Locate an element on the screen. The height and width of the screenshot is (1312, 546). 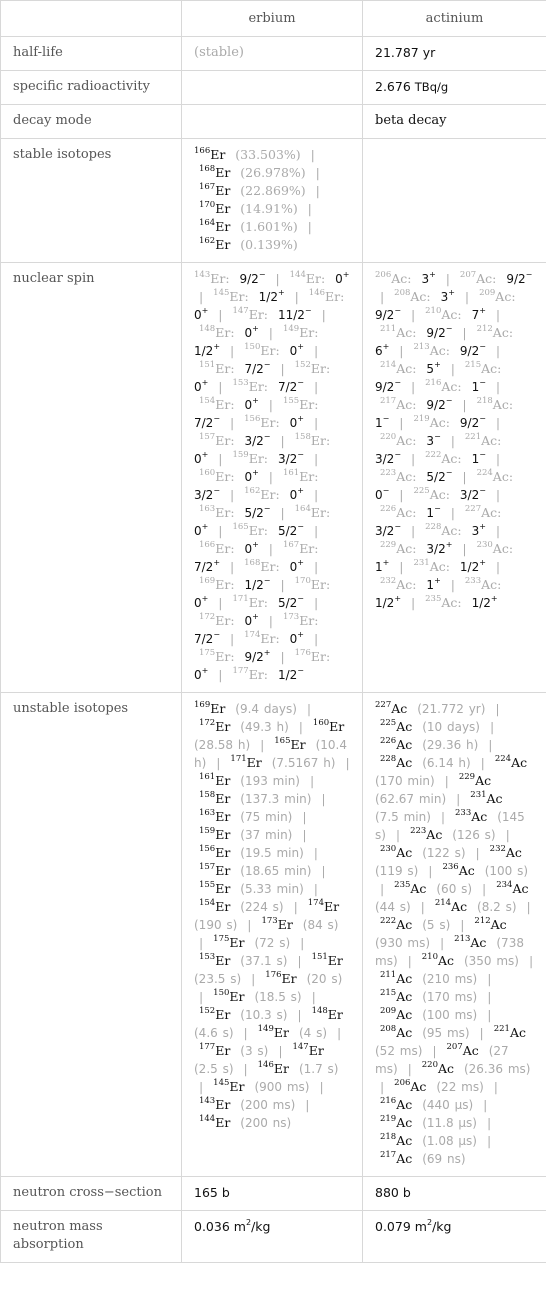
label-specific-radioactivity: specific radioactivity is located at coordinates (91, 87).